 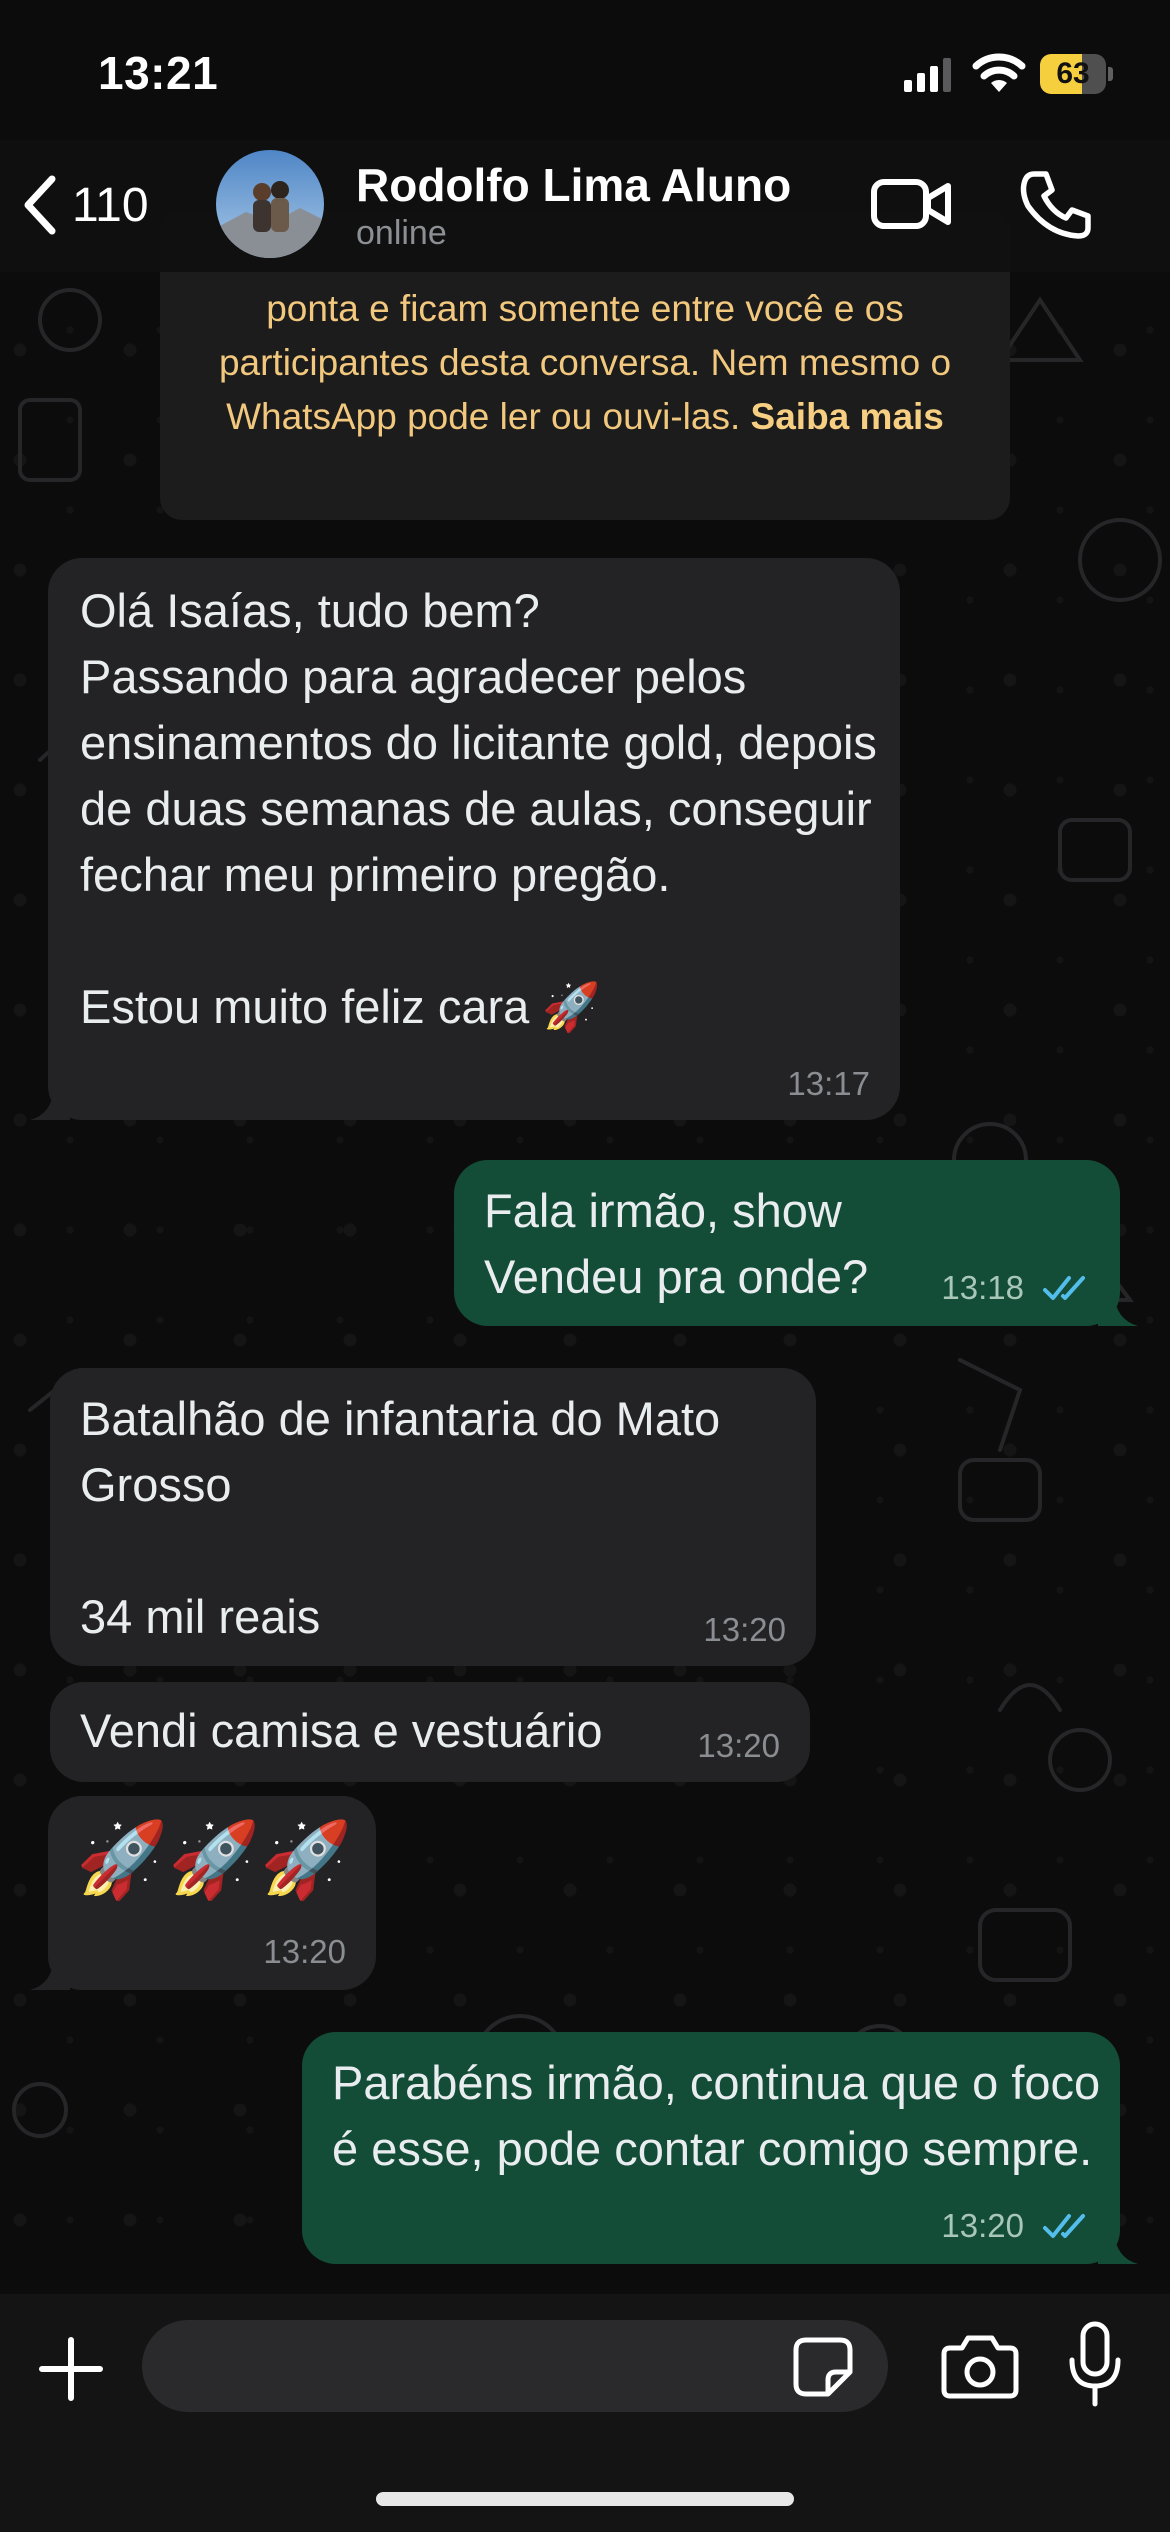 What do you see at coordinates (573, 185) in the screenshot?
I see `contact-name: Rodolfo Lima Aluno` at bounding box center [573, 185].